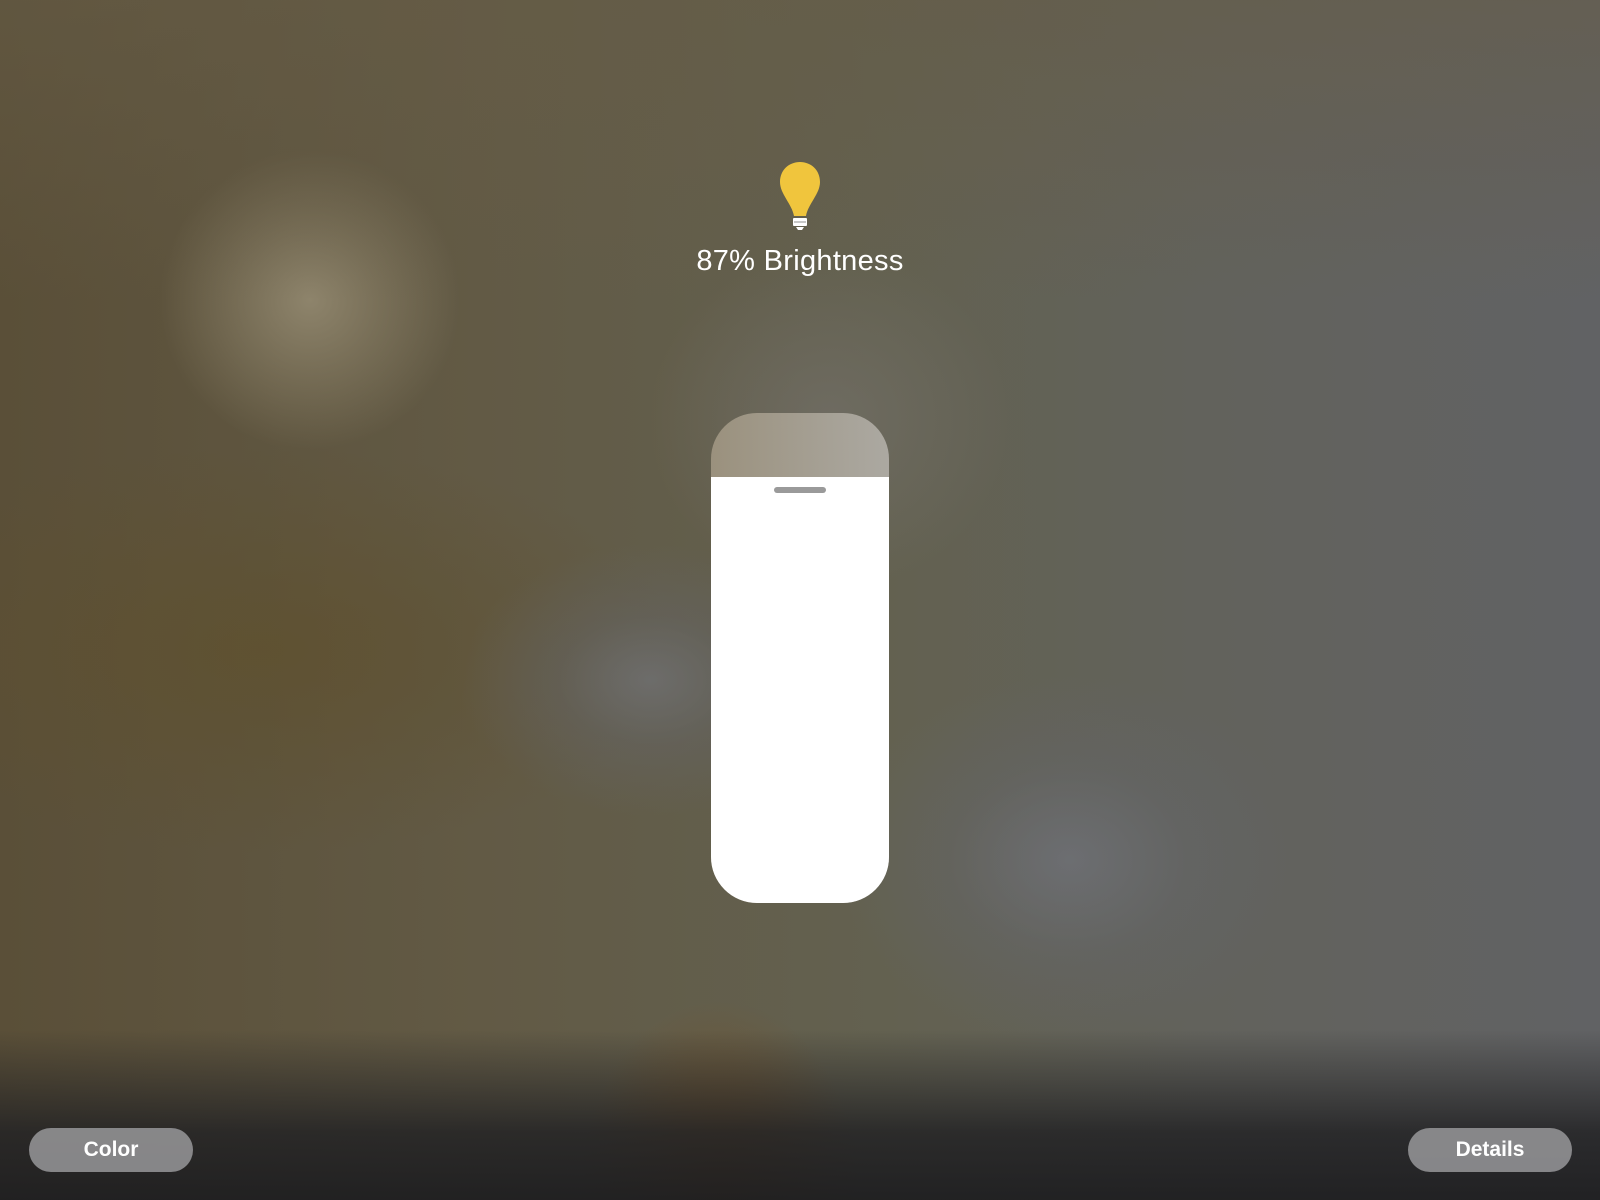  Describe the element at coordinates (800, 195) in the screenshot. I see `lightbulb-icon` at that location.